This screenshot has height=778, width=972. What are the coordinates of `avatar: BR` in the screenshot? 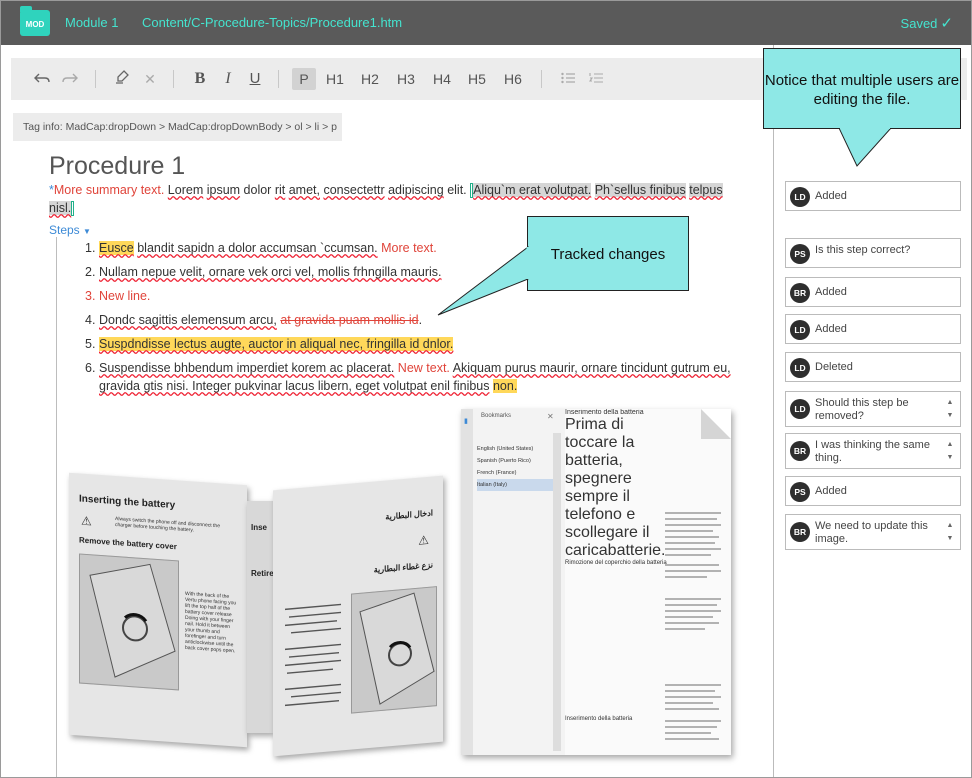 It's located at (800, 293).